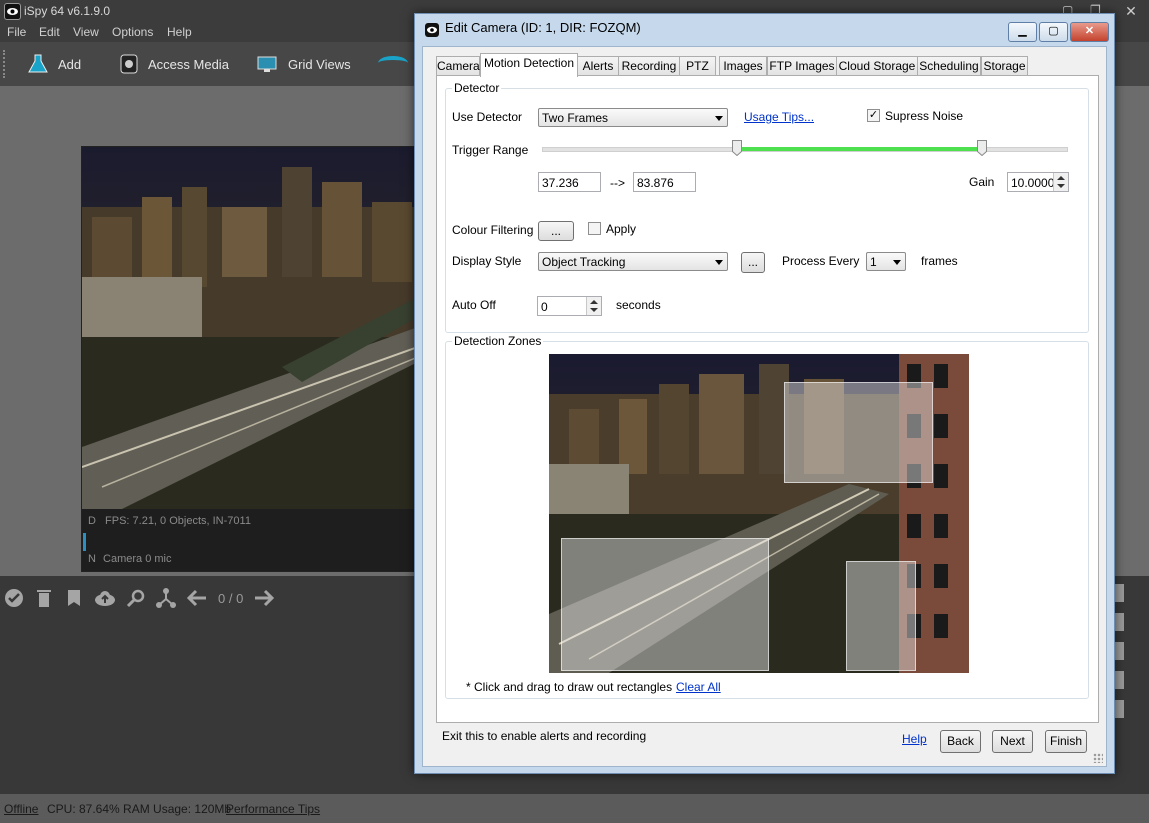  What do you see at coordinates (53, 64) in the screenshot?
I see `add-button: Add` at bounding box center [53, 64].